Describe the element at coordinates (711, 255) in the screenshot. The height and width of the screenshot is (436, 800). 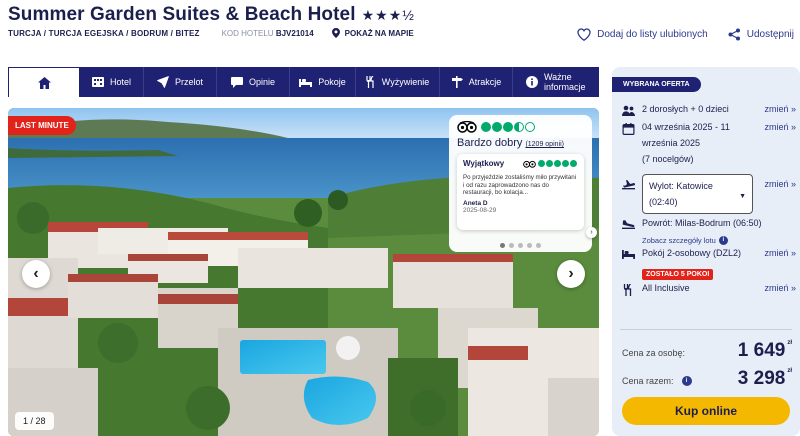
I see `room-row: Pokój 2-osobowy (DZL2) zmień »` at that location.